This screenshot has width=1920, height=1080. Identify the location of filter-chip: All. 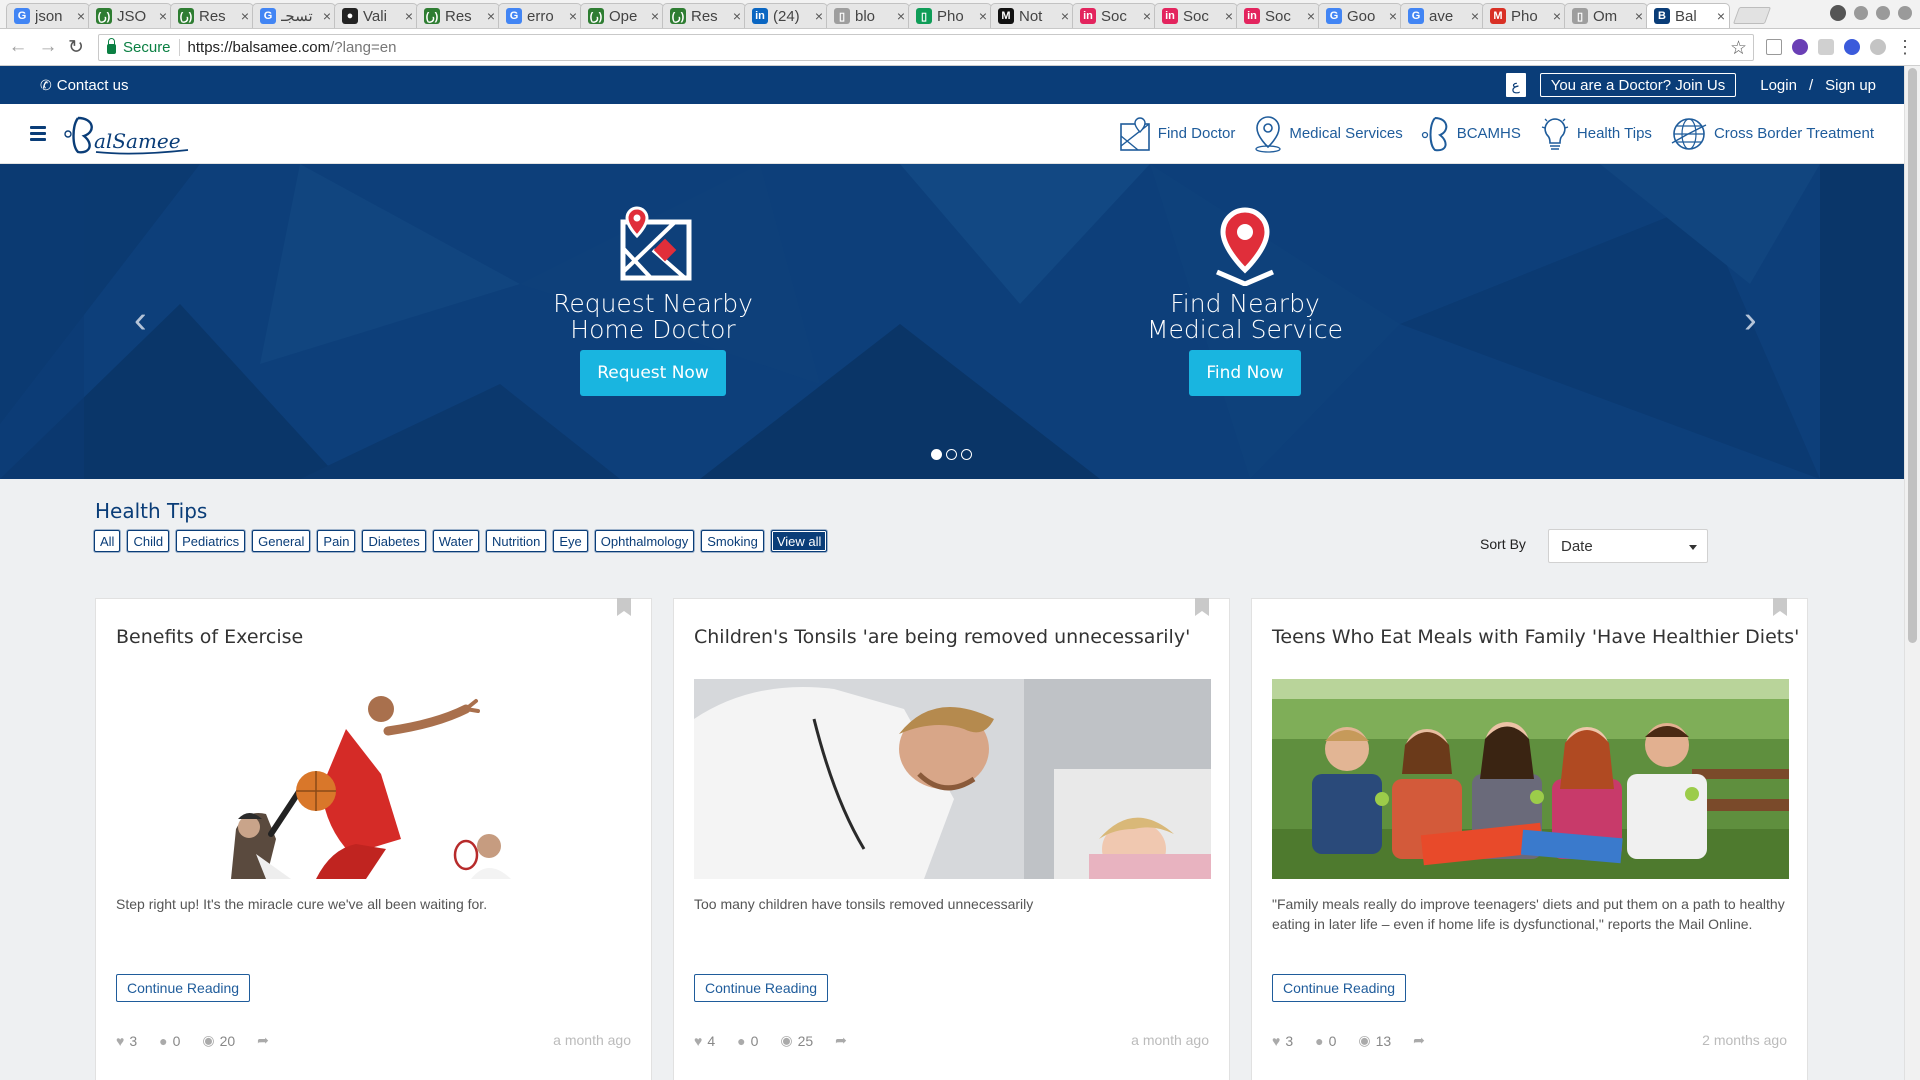
(107, 541).